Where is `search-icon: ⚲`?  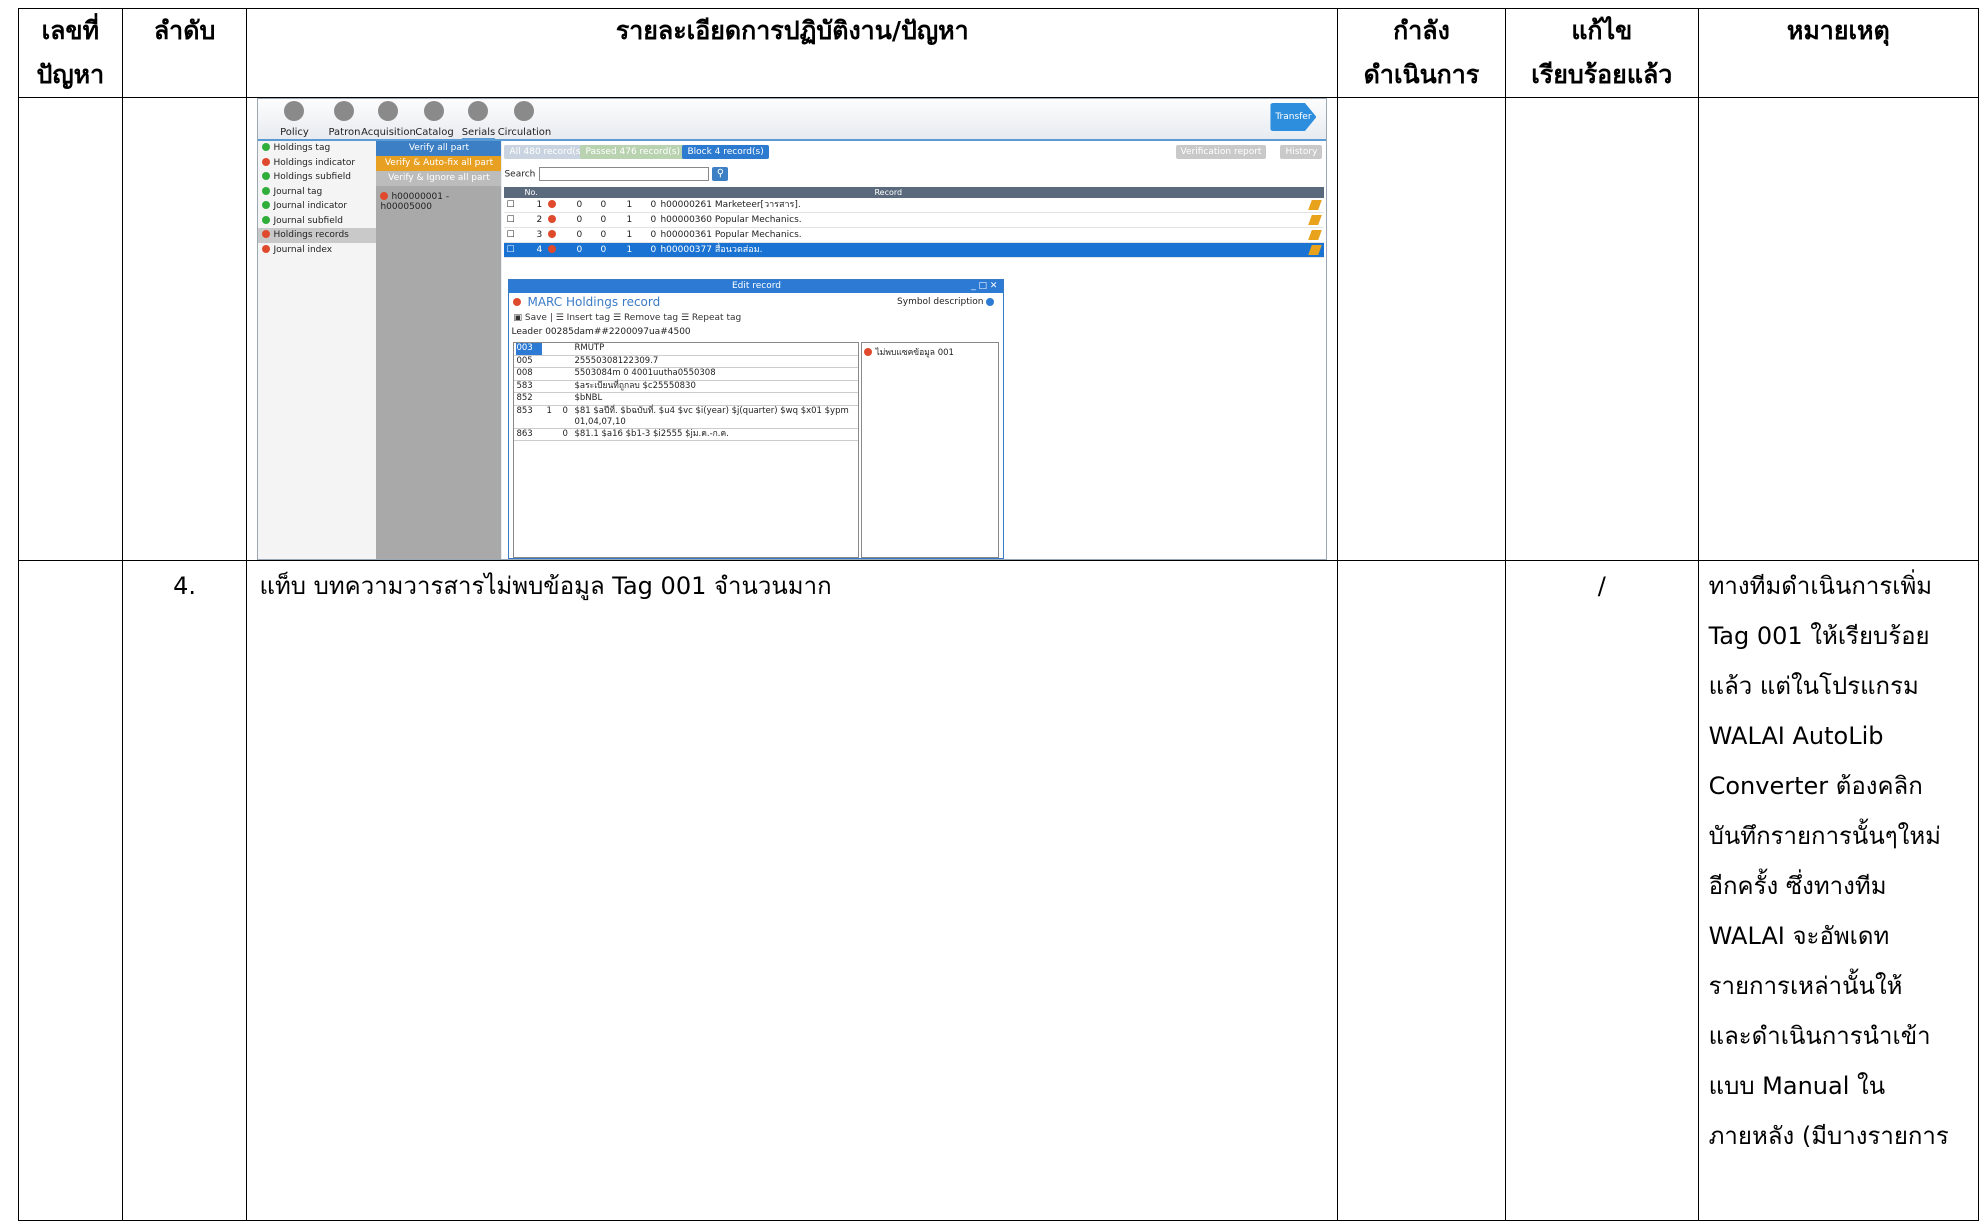 search-icon: ⚲ is located at coordinates (720, 174).